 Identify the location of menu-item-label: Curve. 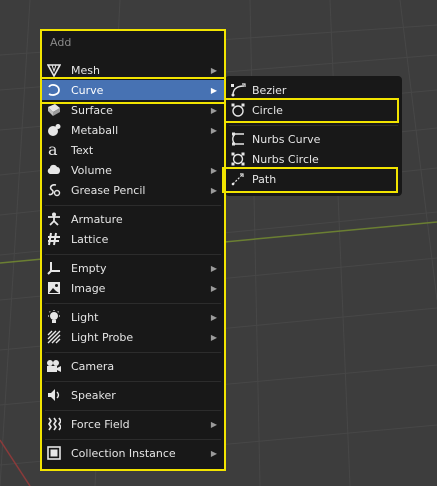
(87, 90).